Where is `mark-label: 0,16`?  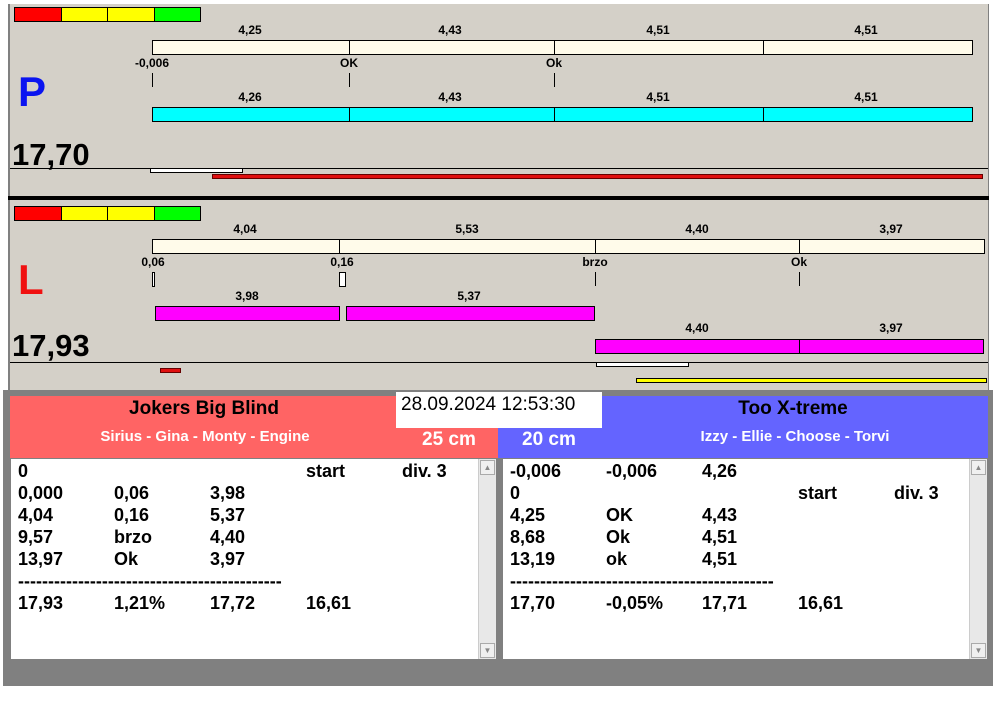
mark-label: 0,16 is located at coordinates (342, 262).